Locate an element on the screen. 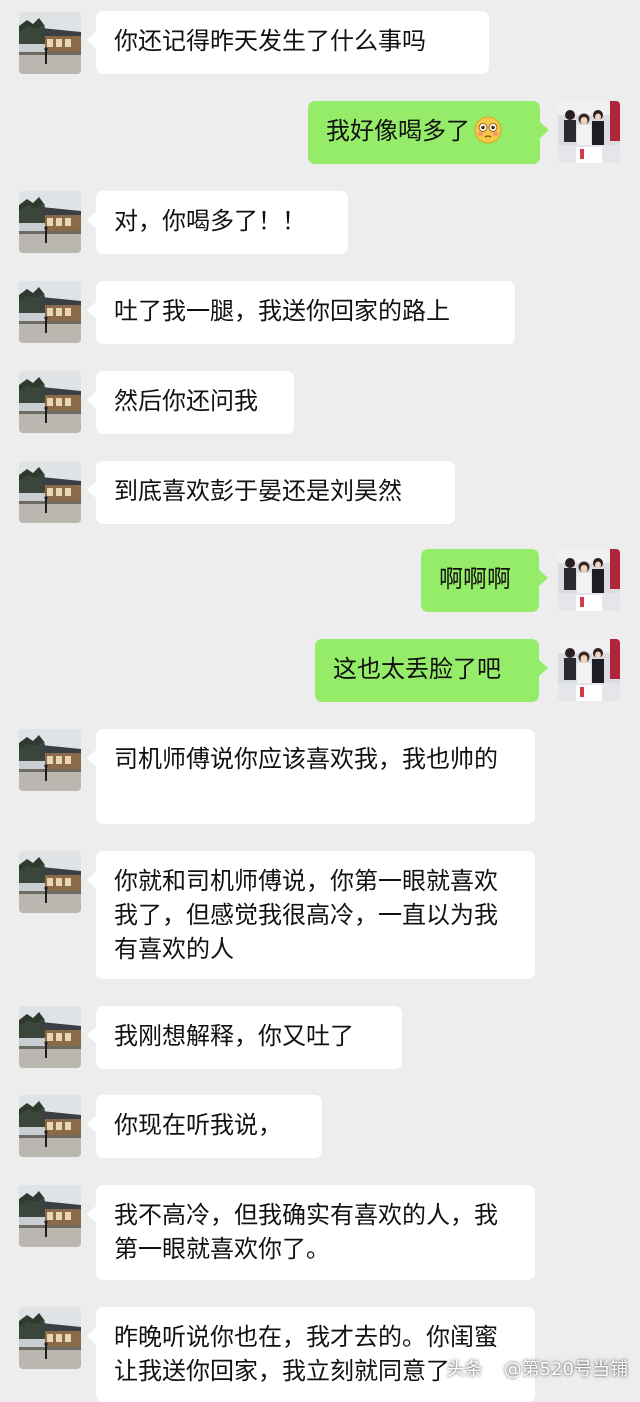 The image size is (640, 1402). flushed-face-icon is located at coordinates (488, 130).